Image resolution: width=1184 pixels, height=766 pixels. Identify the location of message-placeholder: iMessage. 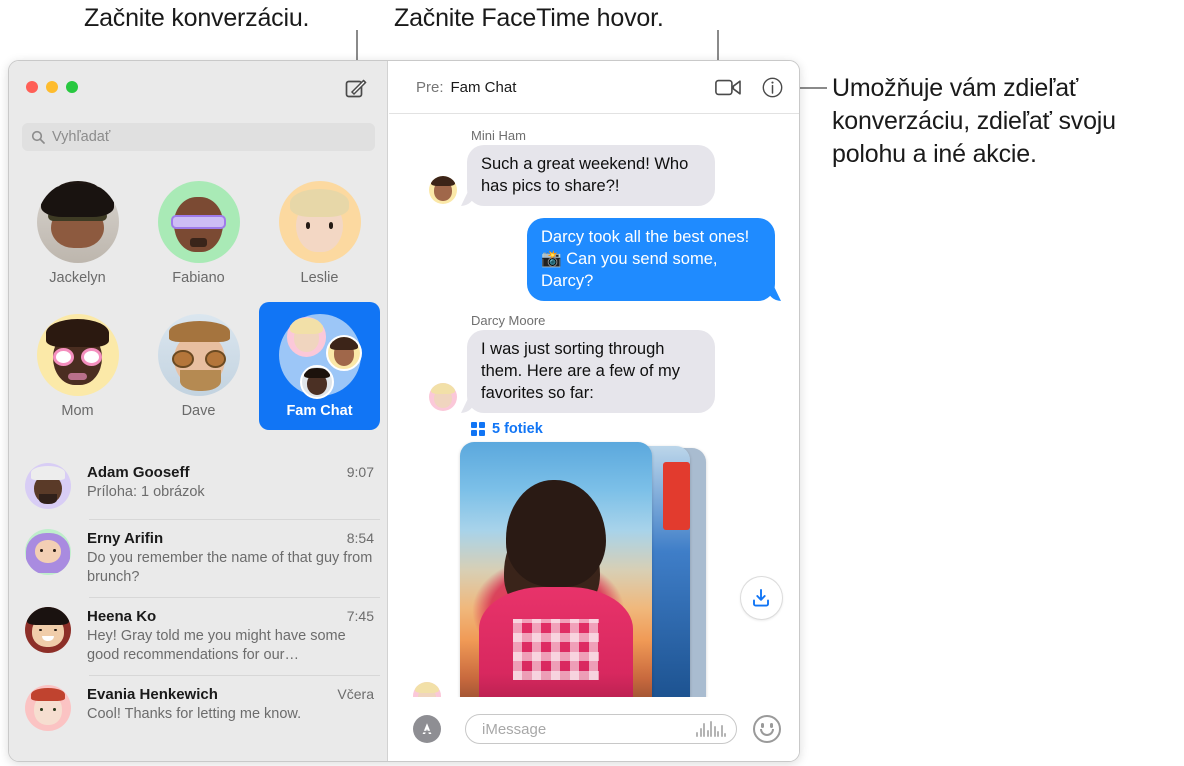
(514, 729).